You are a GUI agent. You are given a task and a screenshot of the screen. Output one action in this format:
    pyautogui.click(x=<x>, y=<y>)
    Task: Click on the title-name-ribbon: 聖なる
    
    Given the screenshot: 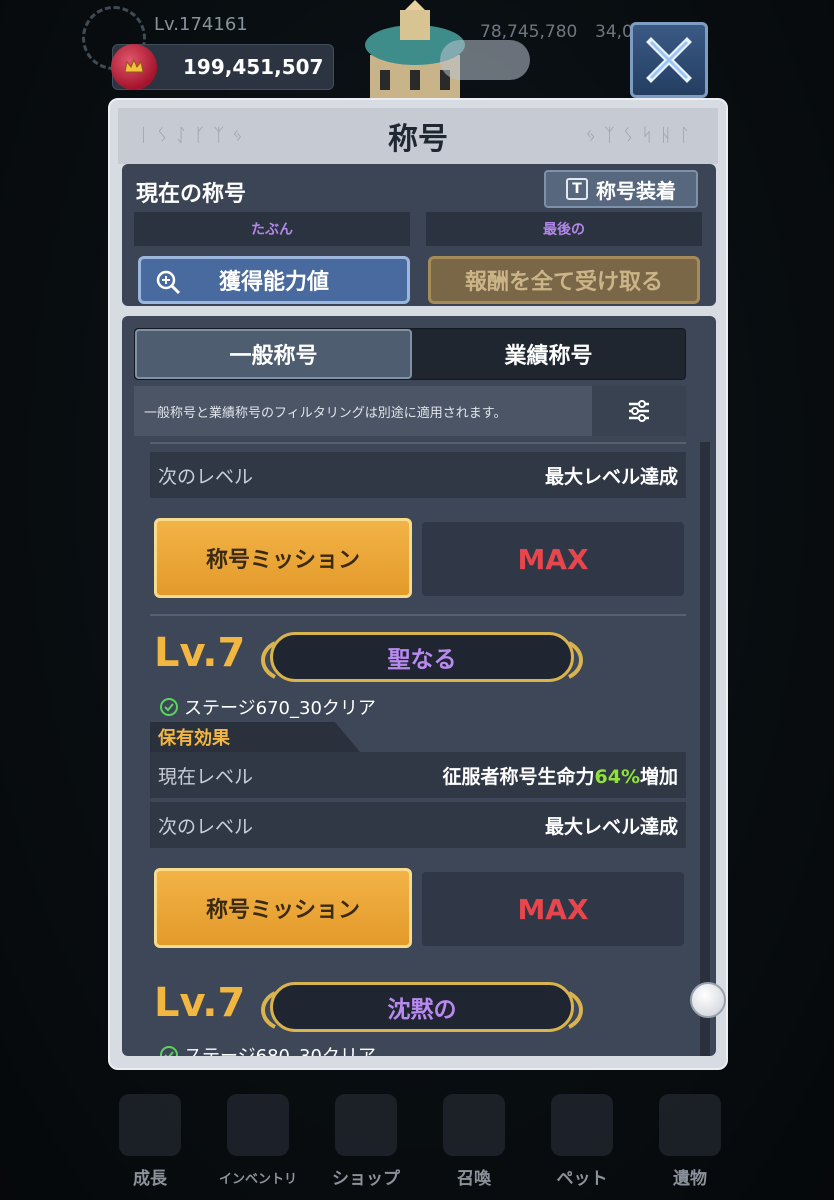 What is the action you would take?
    pyautogui.click(x=422, y=657)
    